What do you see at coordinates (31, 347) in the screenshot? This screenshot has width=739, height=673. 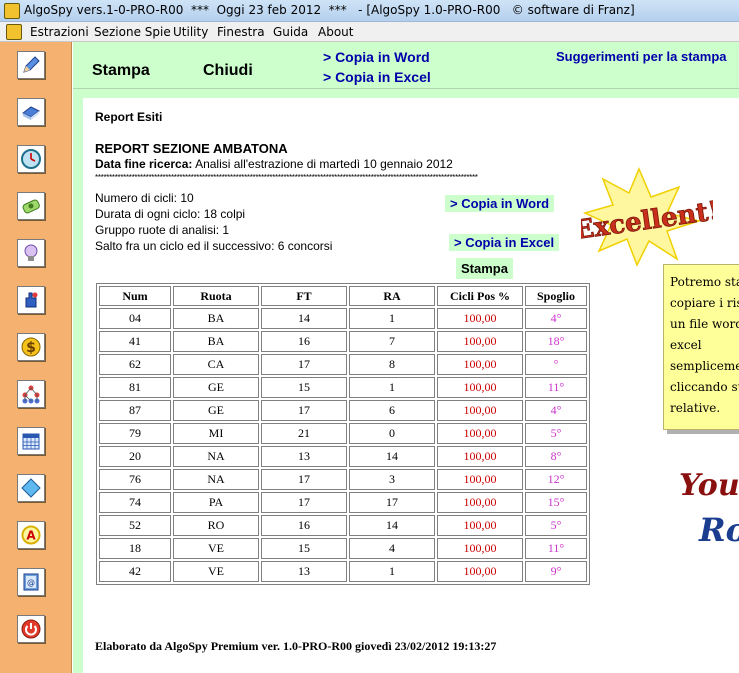 I see `dollar-icon: $` at bounding box center [31, 347].